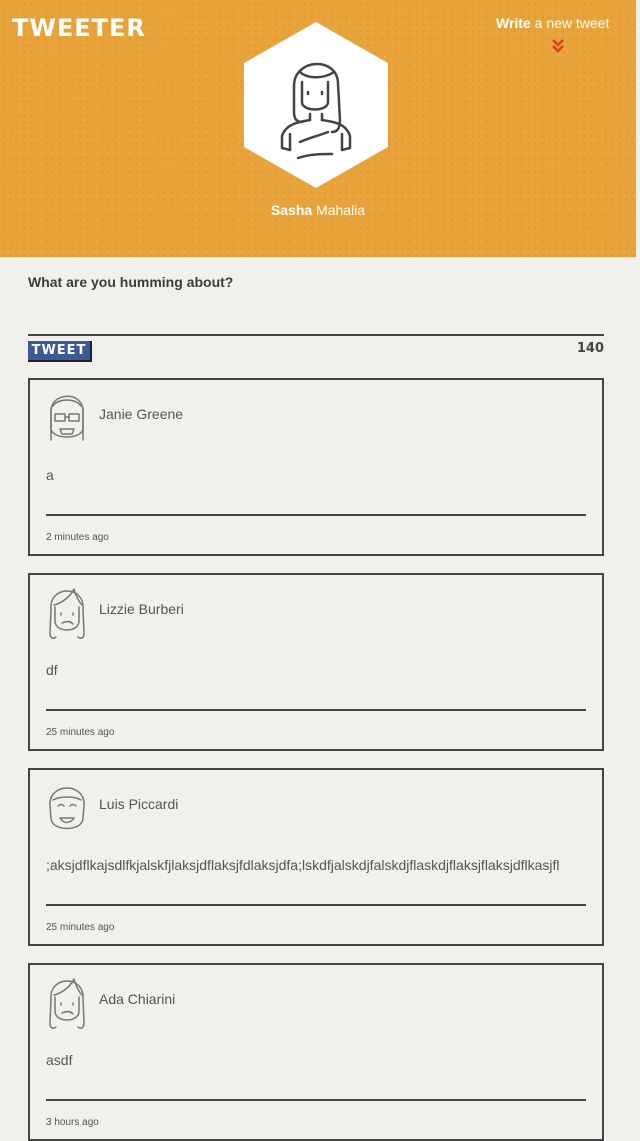 The width and height of the screenshot is (640, 1141). Describe the element at coordinates (316, 1052) in the screenshot. I see `tweet-card: Ada Chiarini asdf 3 hours ago` at that location.